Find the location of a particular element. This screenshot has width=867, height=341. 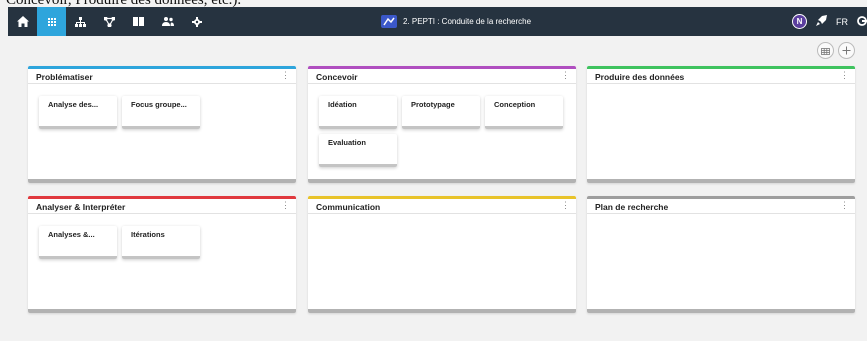

nav-sitemap-button is located at coordinates (80, 21).